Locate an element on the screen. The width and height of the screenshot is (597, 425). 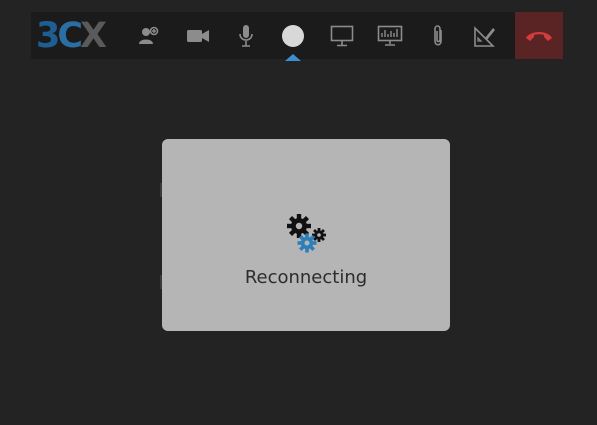
gears-icon is located at coordinates (306, 233).